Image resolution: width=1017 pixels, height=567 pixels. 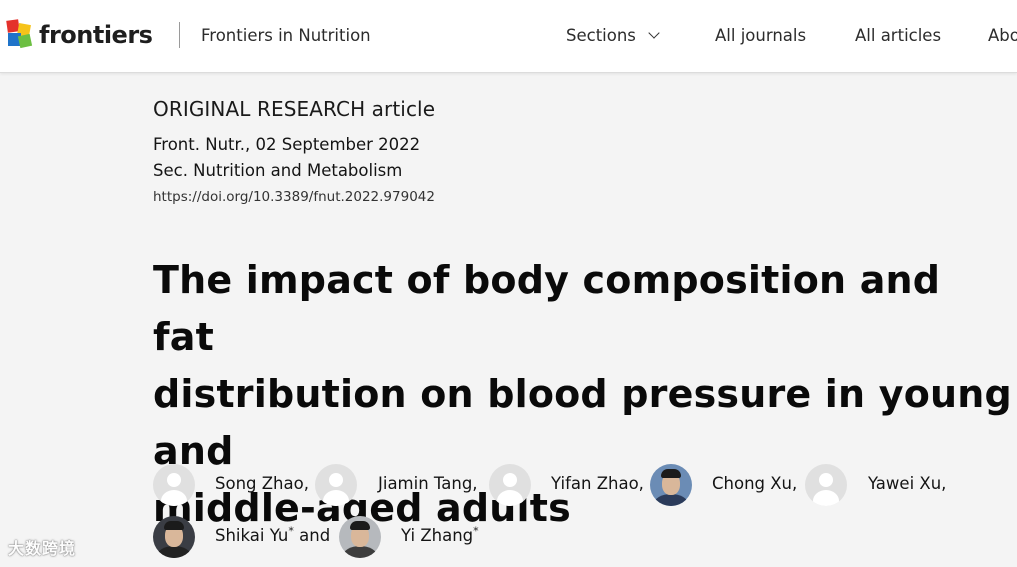 I want to click on nav-sections-label: Sections, so click(x=601, y=35).